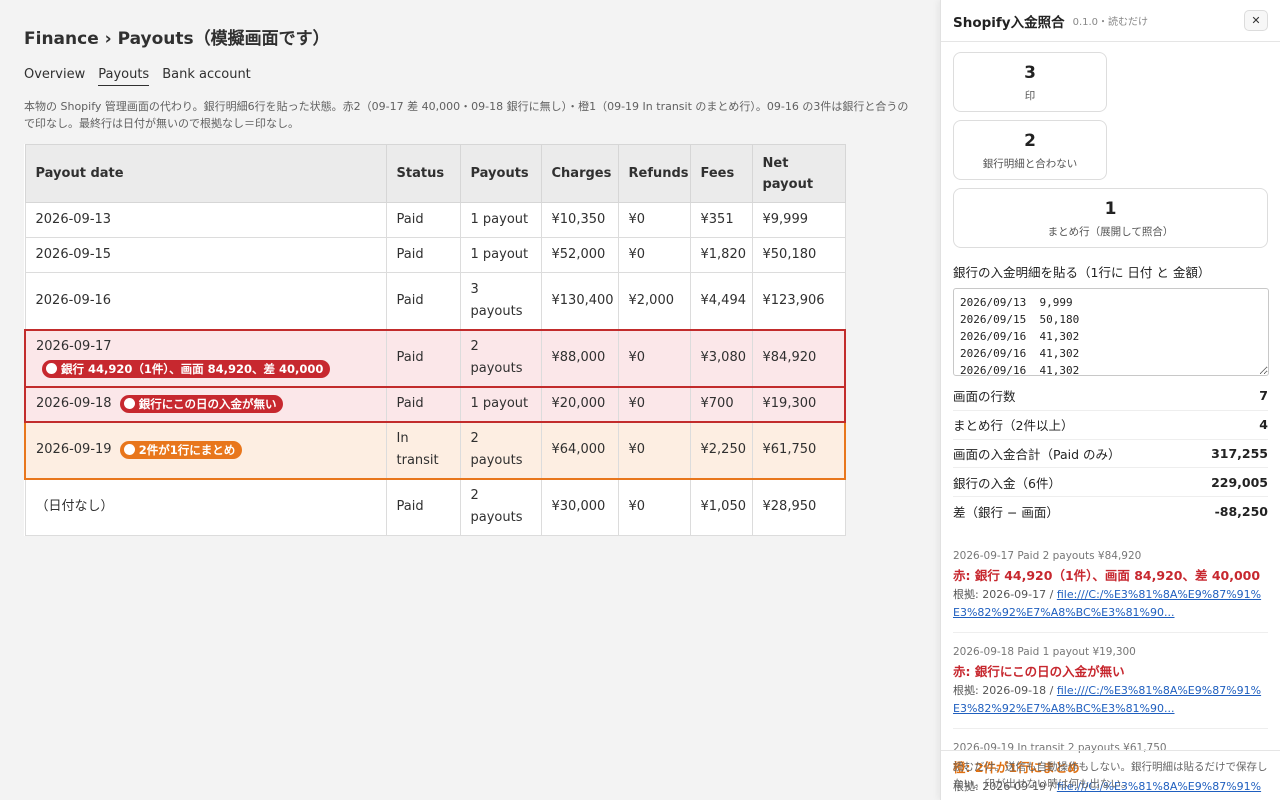  Describe the element at coordinates (721, 220) in the screenshot. I see `cell-fees: ¥351` at that location.